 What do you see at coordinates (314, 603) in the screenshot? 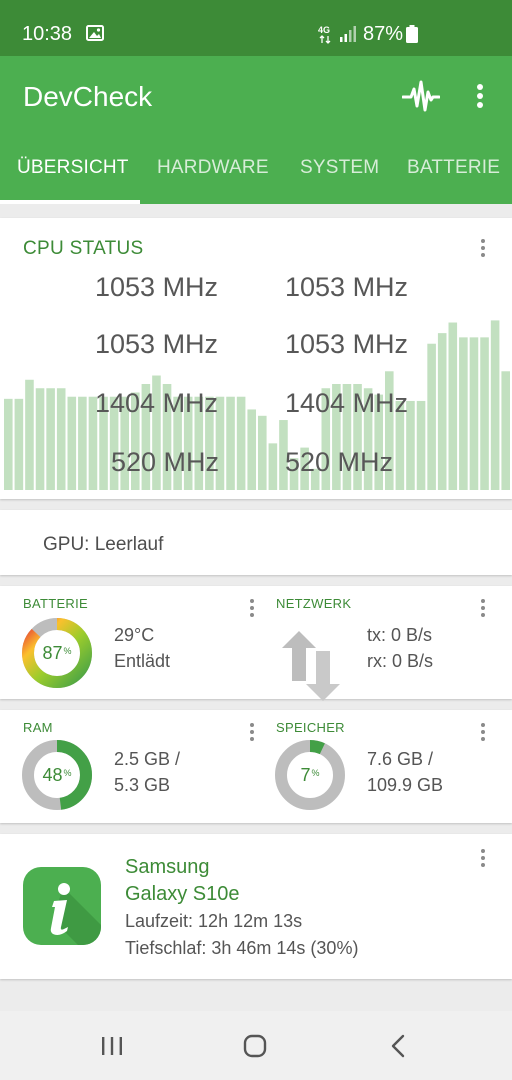
I see `network-title: NETZWERK` at bounding box center [314, 603].